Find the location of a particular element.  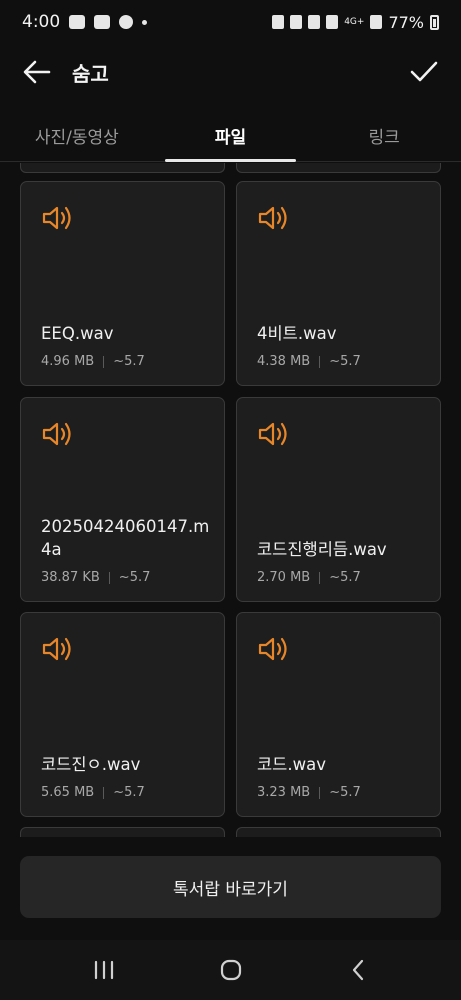

drawer-shortcut-label: 톡서랍 바로가기 is located at coordinates (230, 889).